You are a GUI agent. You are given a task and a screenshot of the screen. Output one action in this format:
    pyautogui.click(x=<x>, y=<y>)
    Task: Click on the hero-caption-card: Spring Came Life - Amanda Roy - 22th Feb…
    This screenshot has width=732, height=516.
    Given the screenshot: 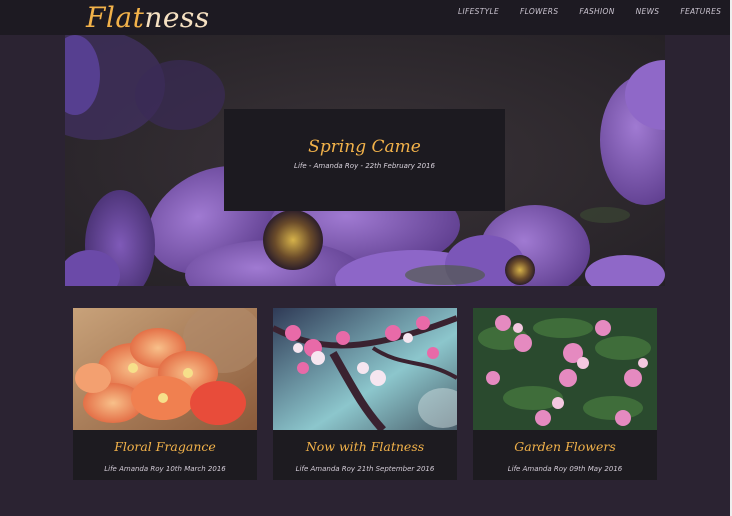 What is the action you would take?
    pyautogui.click(x=364, y=160)
    